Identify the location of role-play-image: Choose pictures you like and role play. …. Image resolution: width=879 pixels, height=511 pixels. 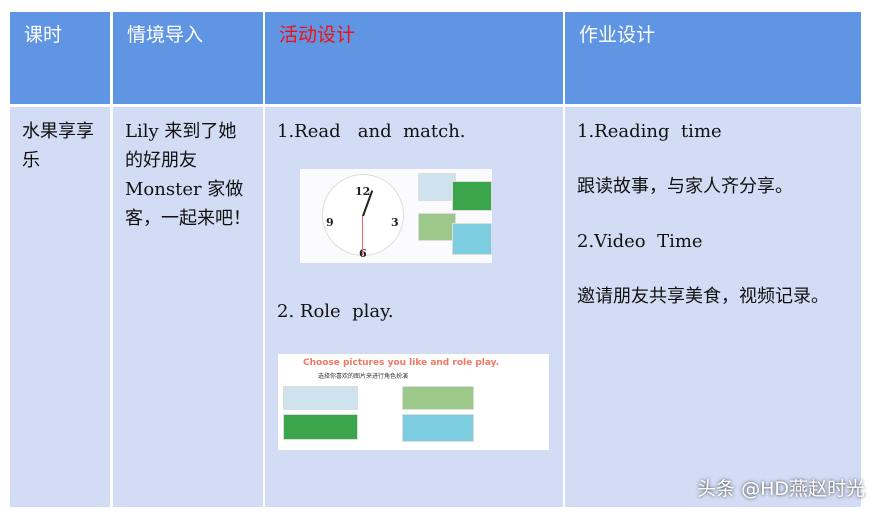
(413, 402).